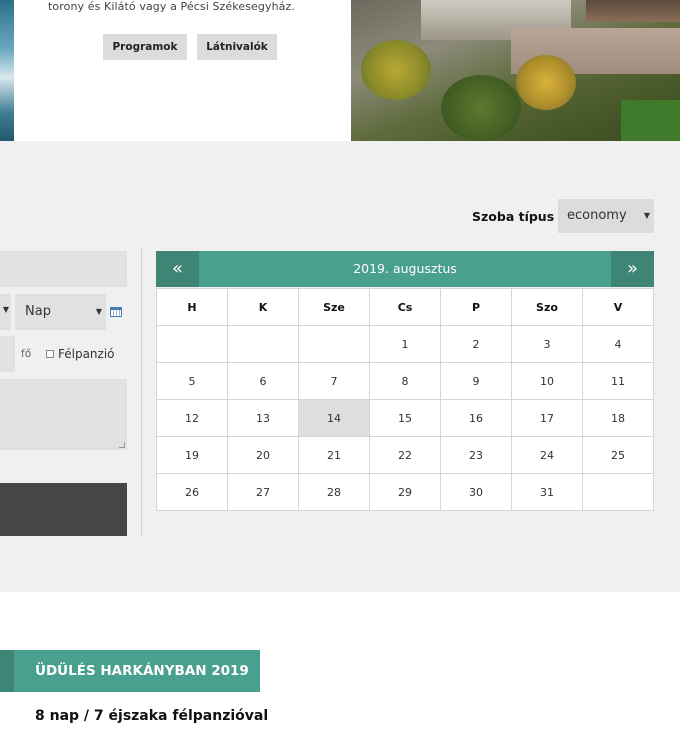 The image size is (680, 730). I want to click on weekday-row: H K Sze Cs P Szo V, so click(405, 307).